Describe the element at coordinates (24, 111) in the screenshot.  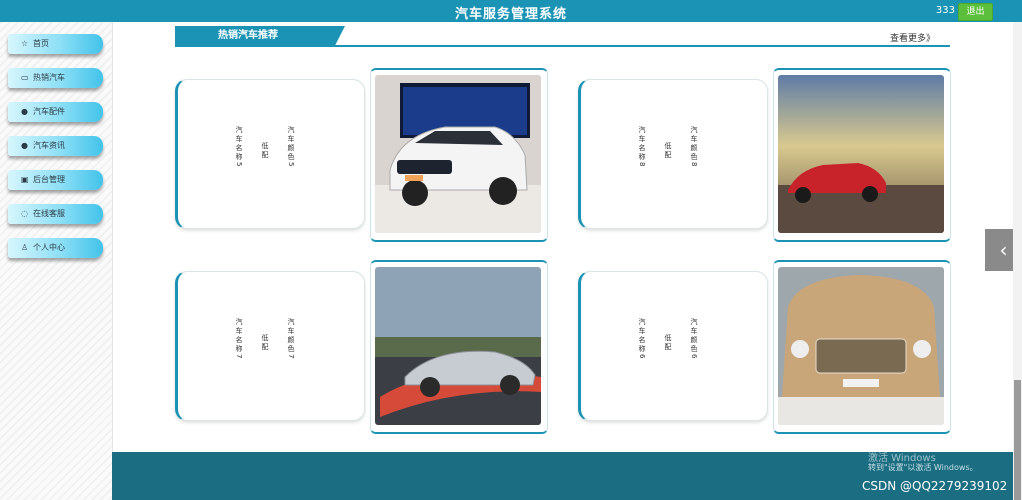
I see `parts-icon: ●` at that location.